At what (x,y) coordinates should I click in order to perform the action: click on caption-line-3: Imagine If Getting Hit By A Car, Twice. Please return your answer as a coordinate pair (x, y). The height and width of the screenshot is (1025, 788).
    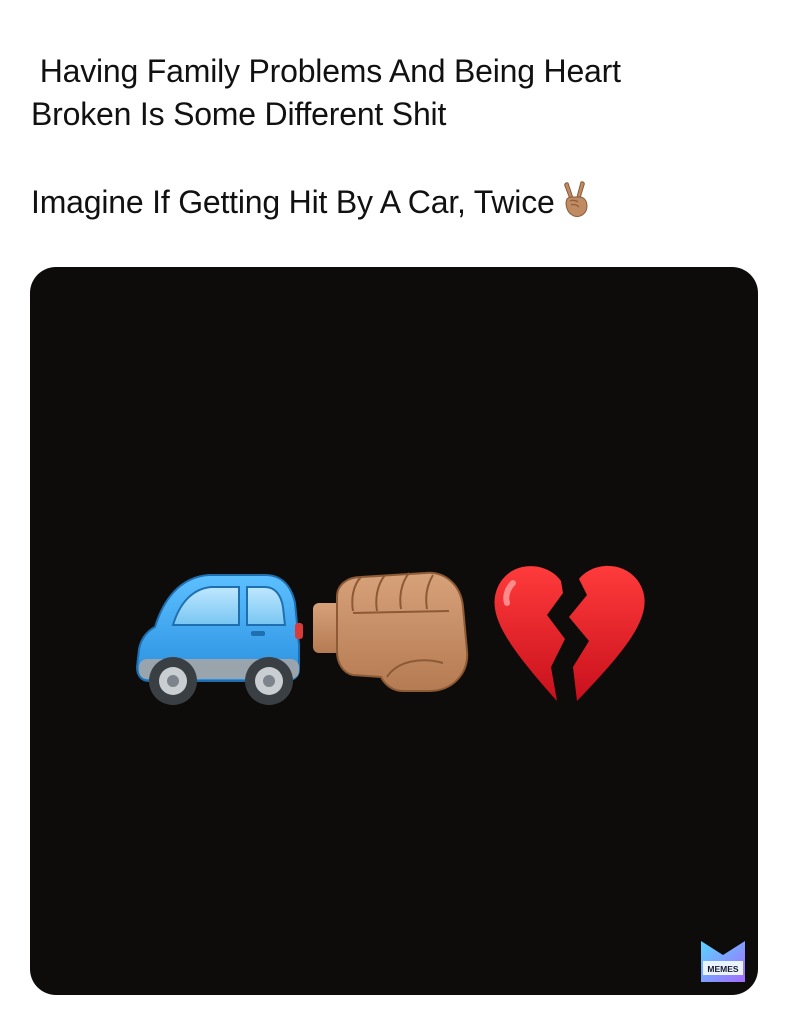
    Looking at the image, I should click on (381, 201).